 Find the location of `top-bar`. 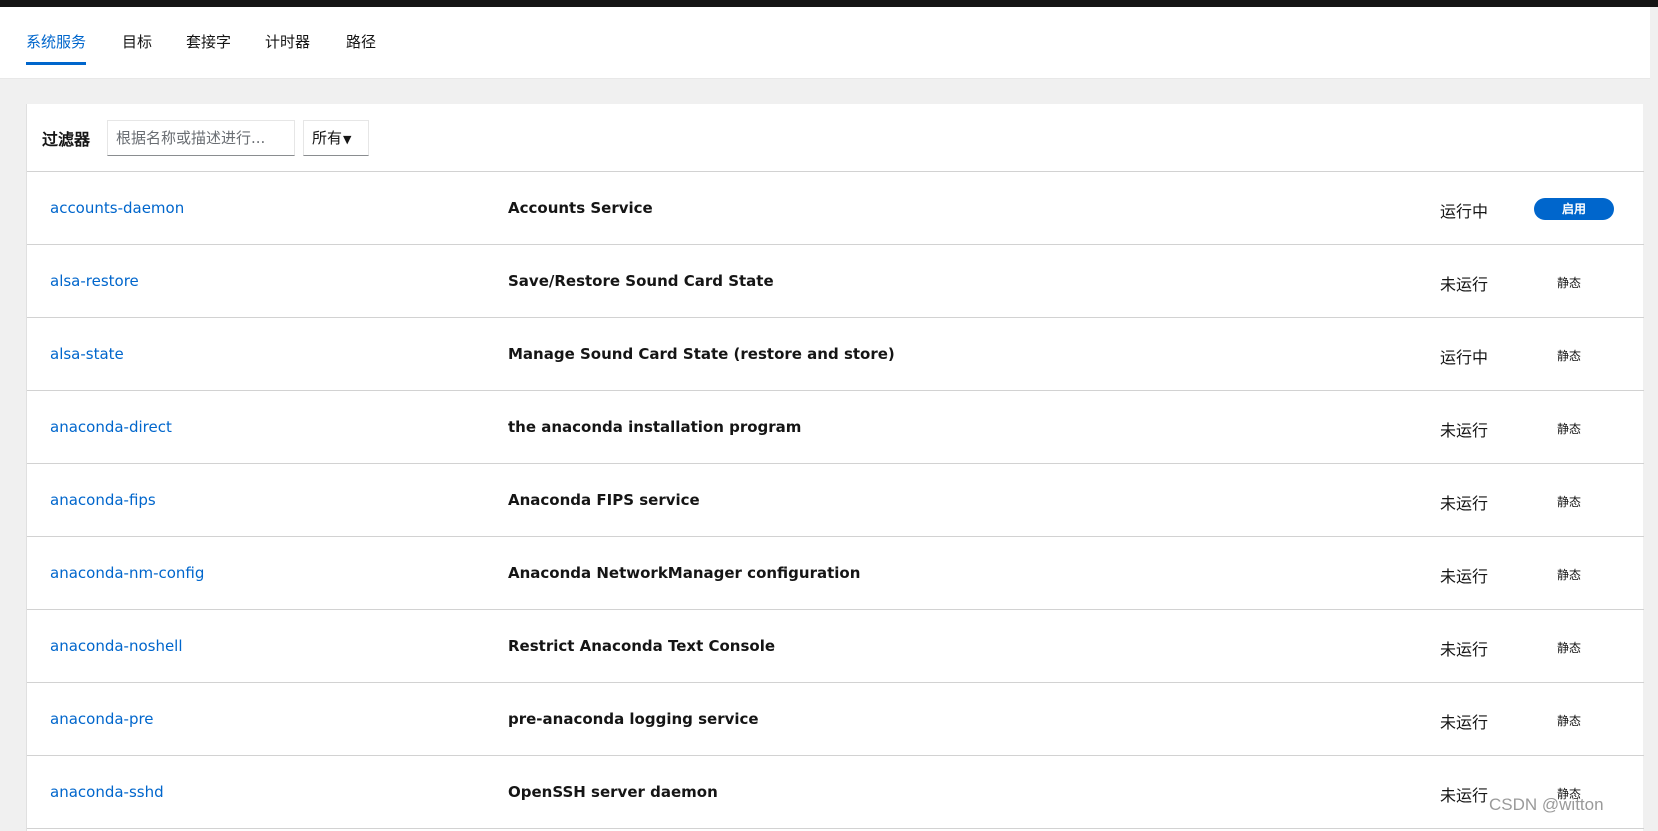

top-bar is located at coordinates (829, 3).